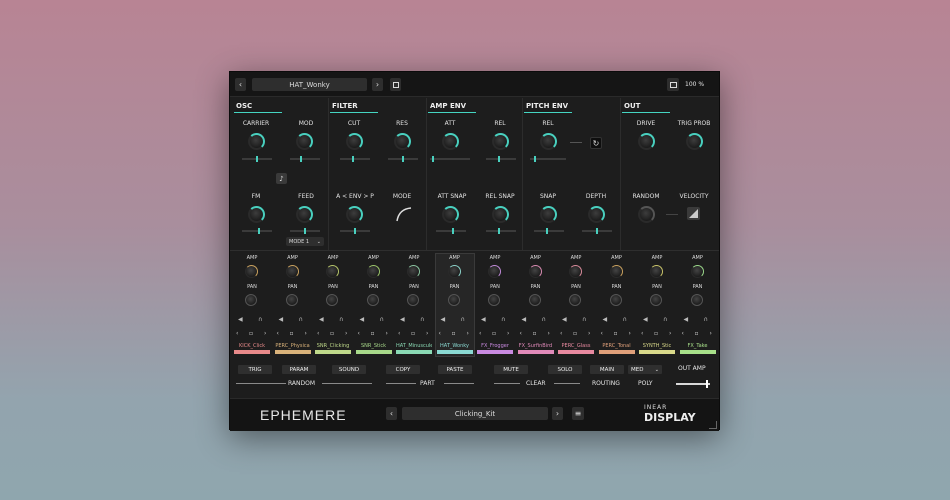 This screenshot has height=500, width=950. I want to click on osc-mode-select: MODE 1 ⌄, so click(305, 241).